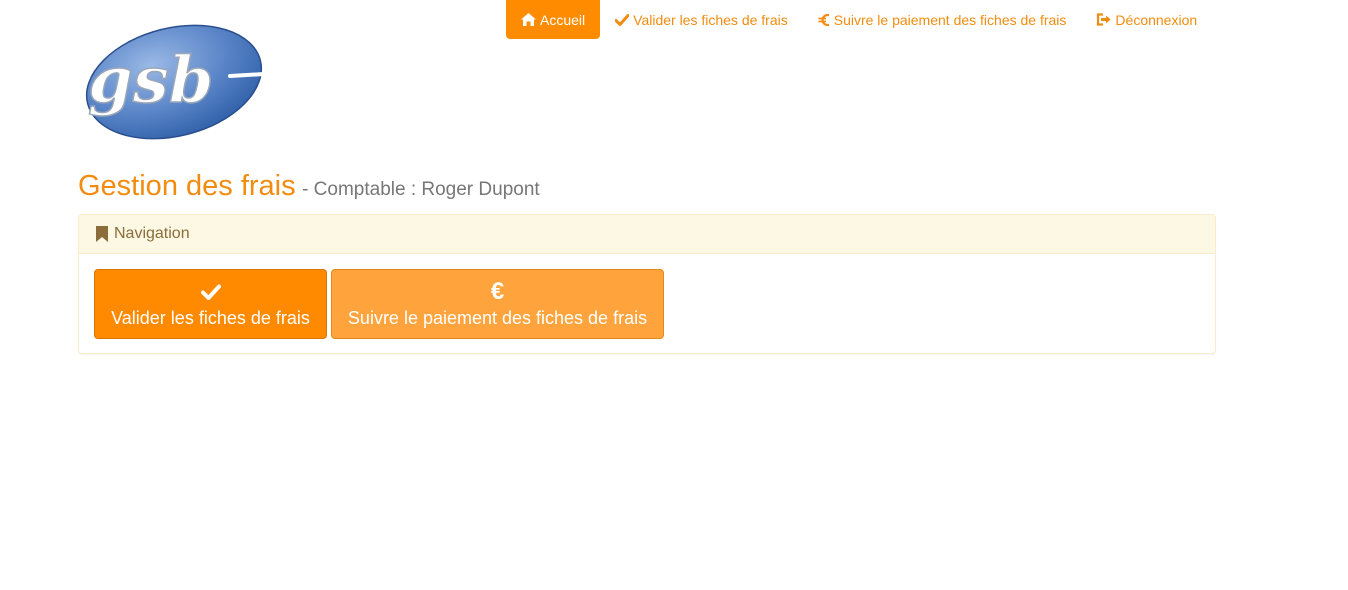 This screenshot has width=1348, height=590. Describe the element at coordinates (102, 234) in the screenshot. I see `bookmark-icon` at that location.